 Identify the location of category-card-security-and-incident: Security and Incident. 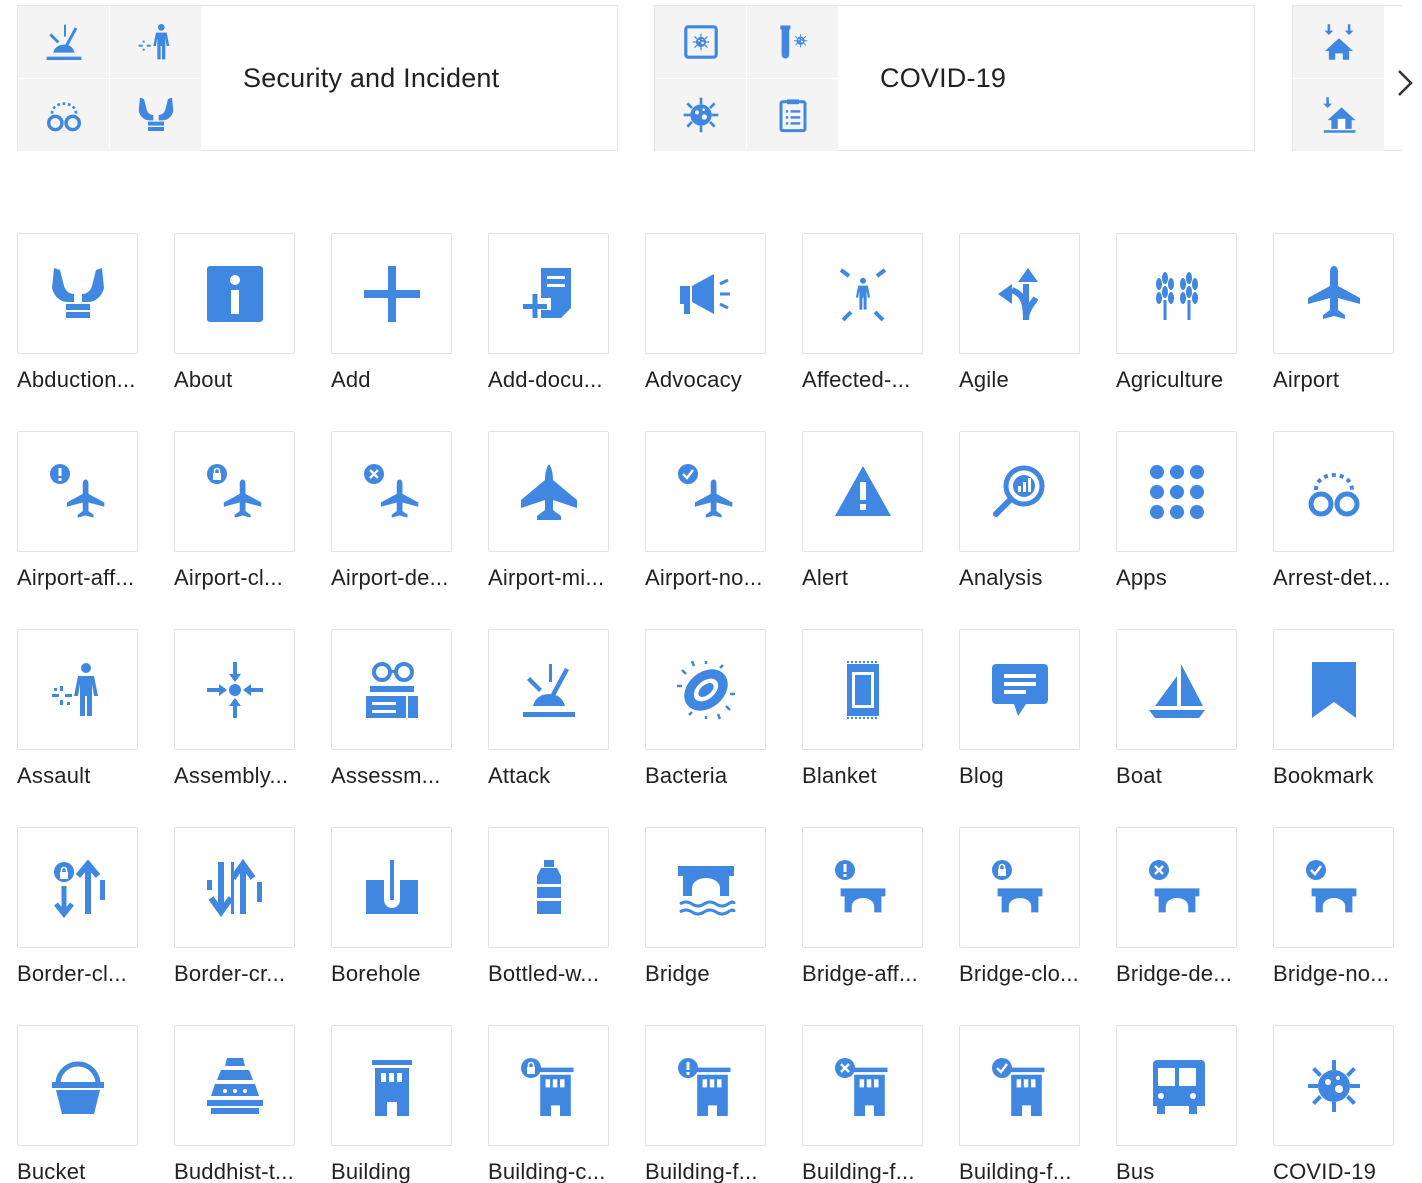
(317, 78).